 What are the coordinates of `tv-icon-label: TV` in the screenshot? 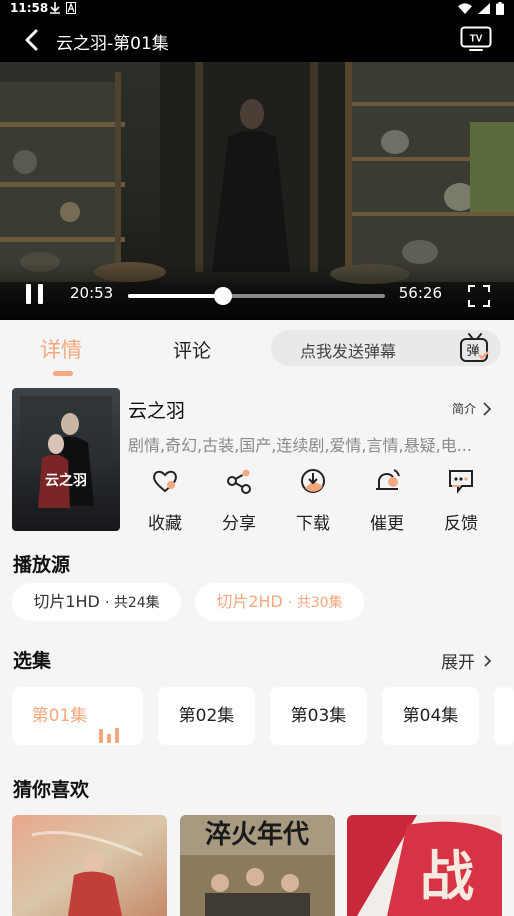 It's located at (476, 39).